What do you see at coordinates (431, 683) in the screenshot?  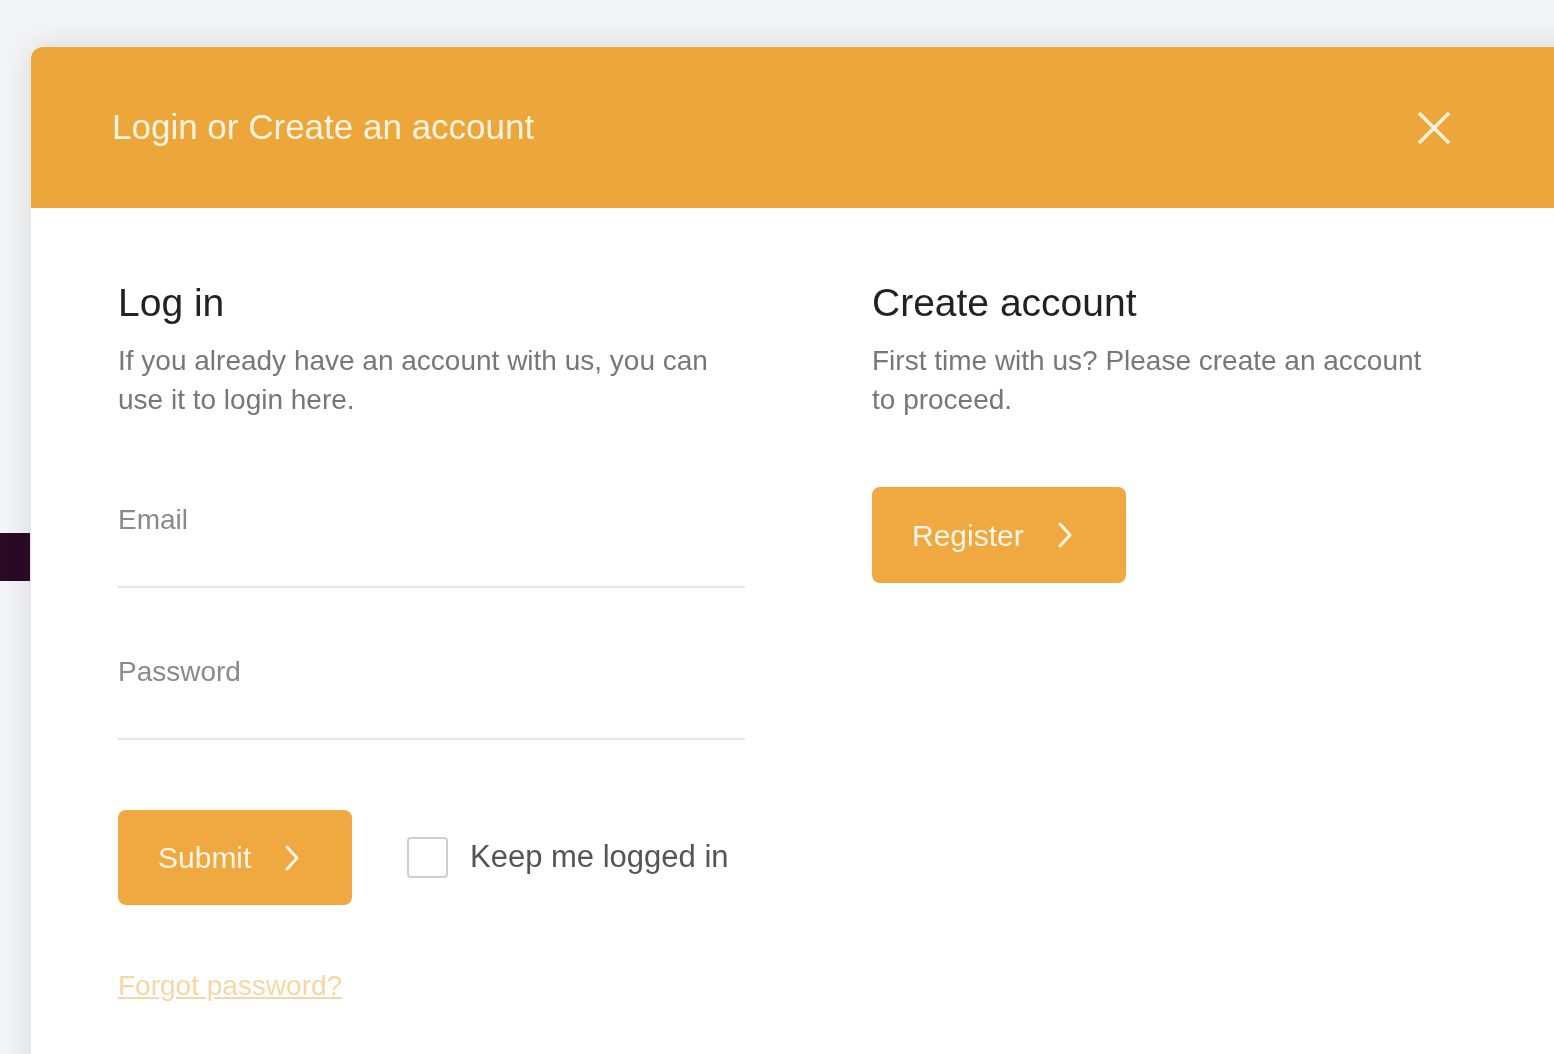 I see `text-field: Password` at bounding box center [431, 683].